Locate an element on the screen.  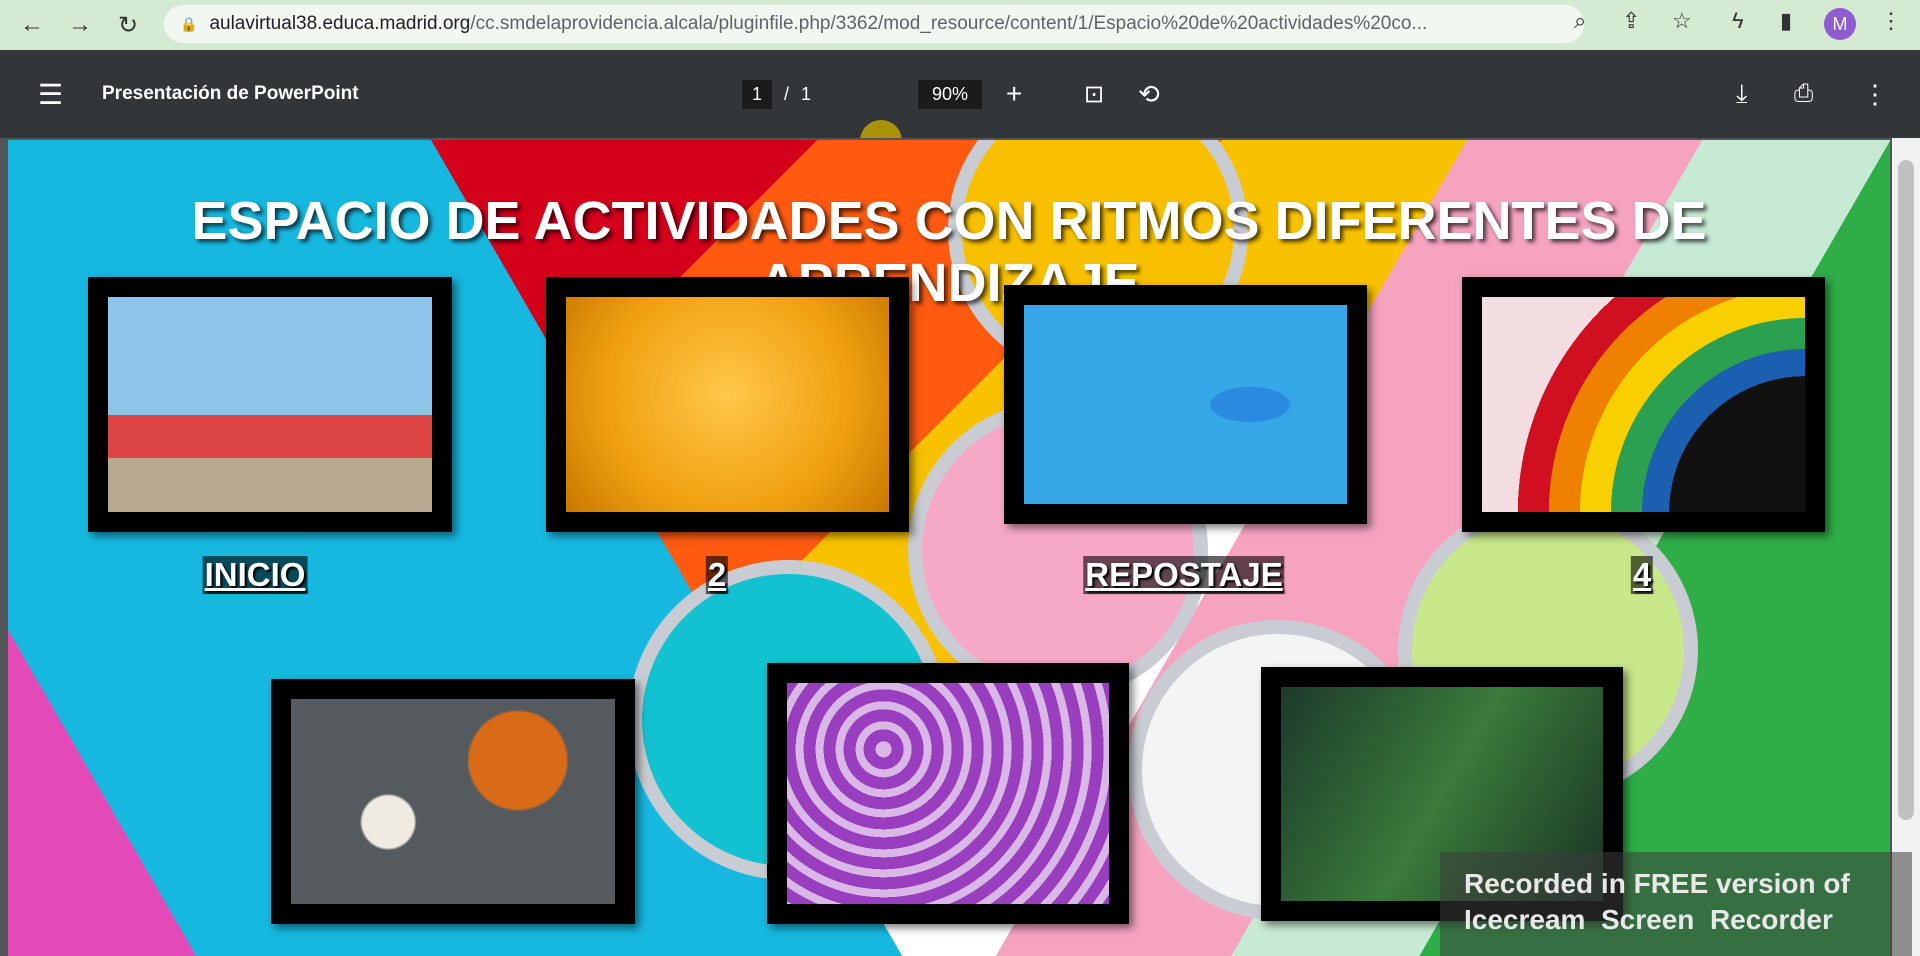
label-2: 2 is located at coordinates (717, 575).